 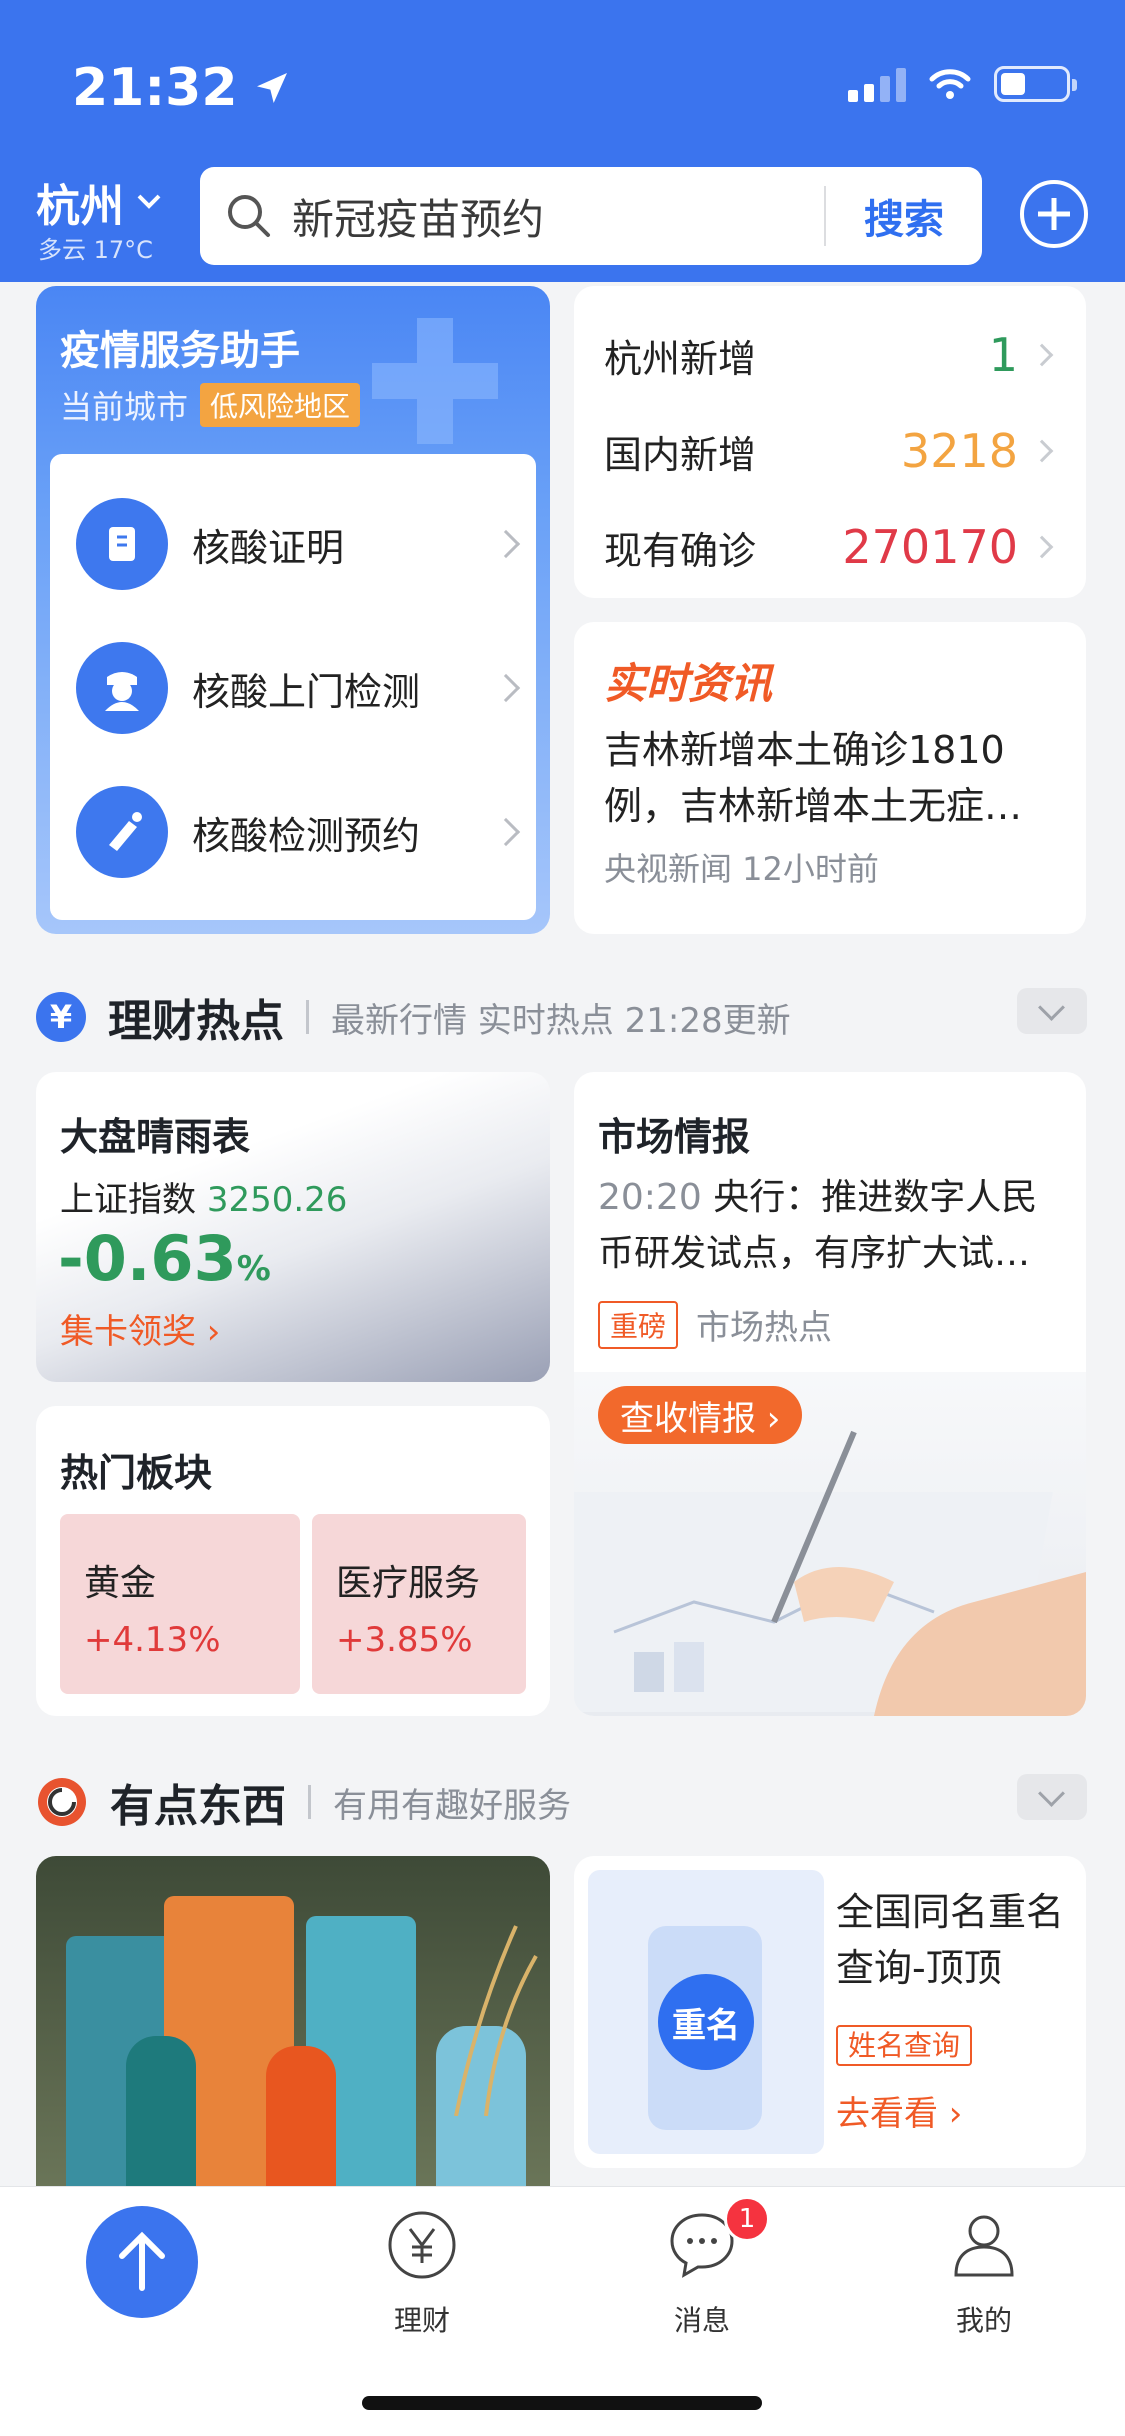 I want to click on status-time: 21:32, so click(x=182, y=88).